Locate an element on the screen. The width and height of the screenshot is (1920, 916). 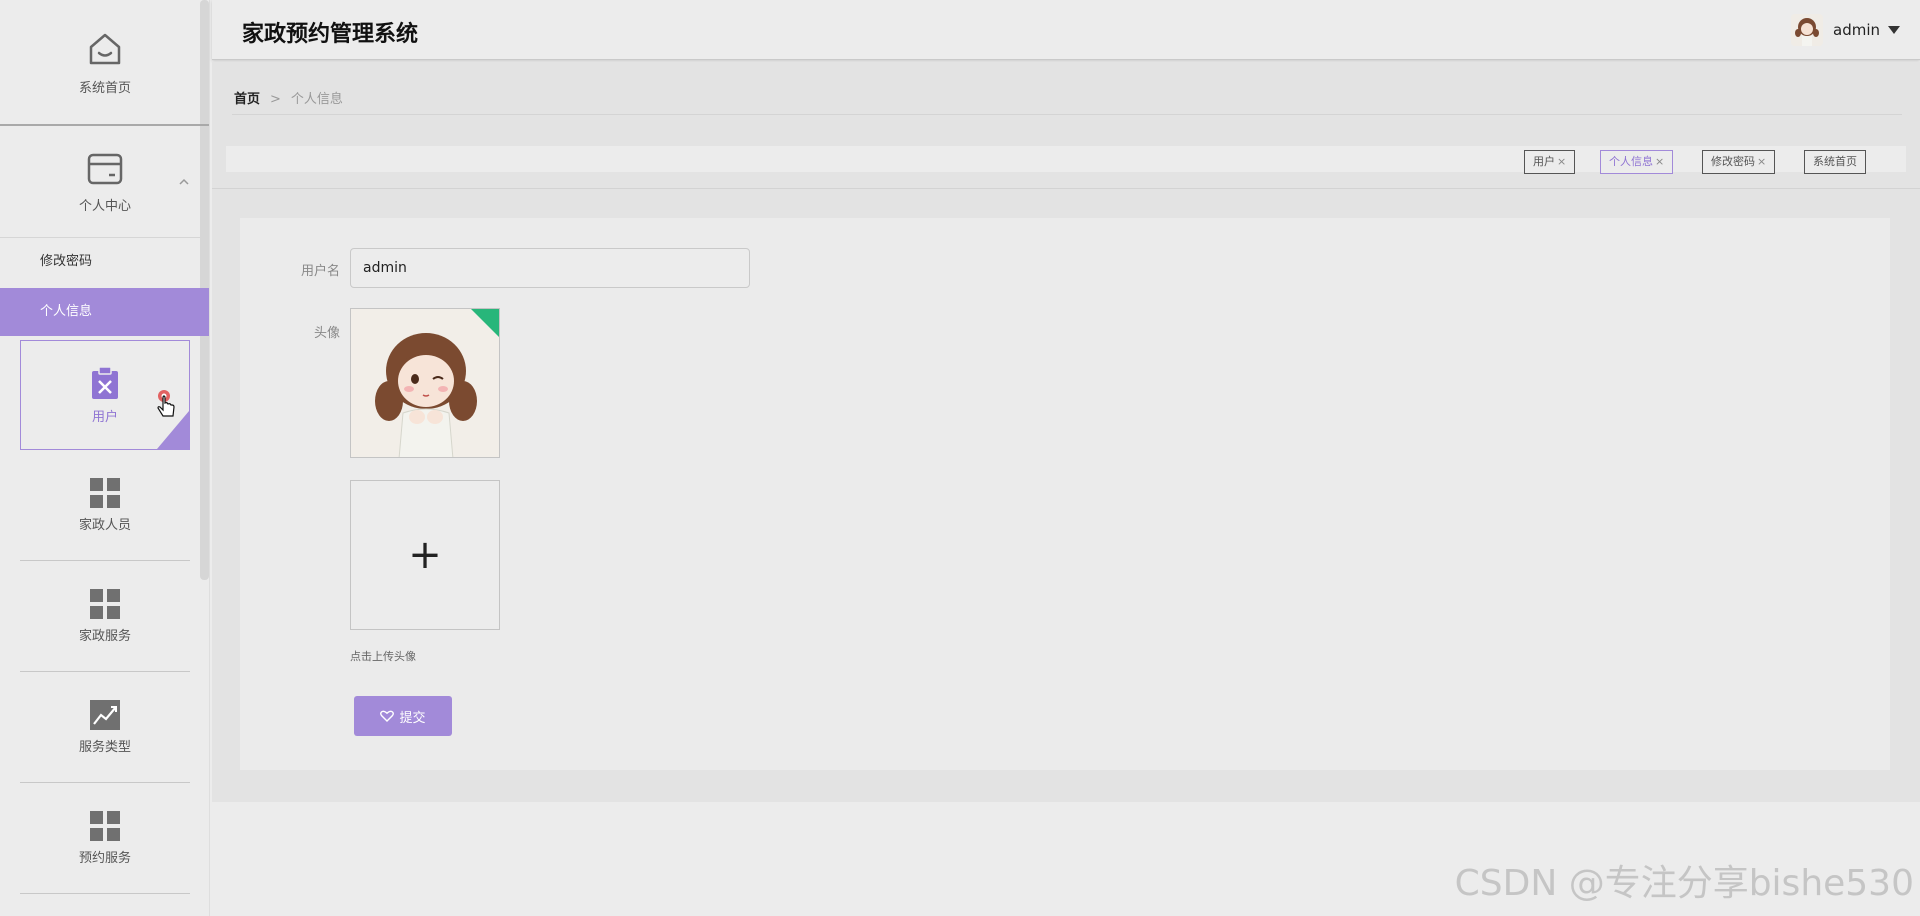
tab-users: 用户 × is located at coordinates (1550, 162).